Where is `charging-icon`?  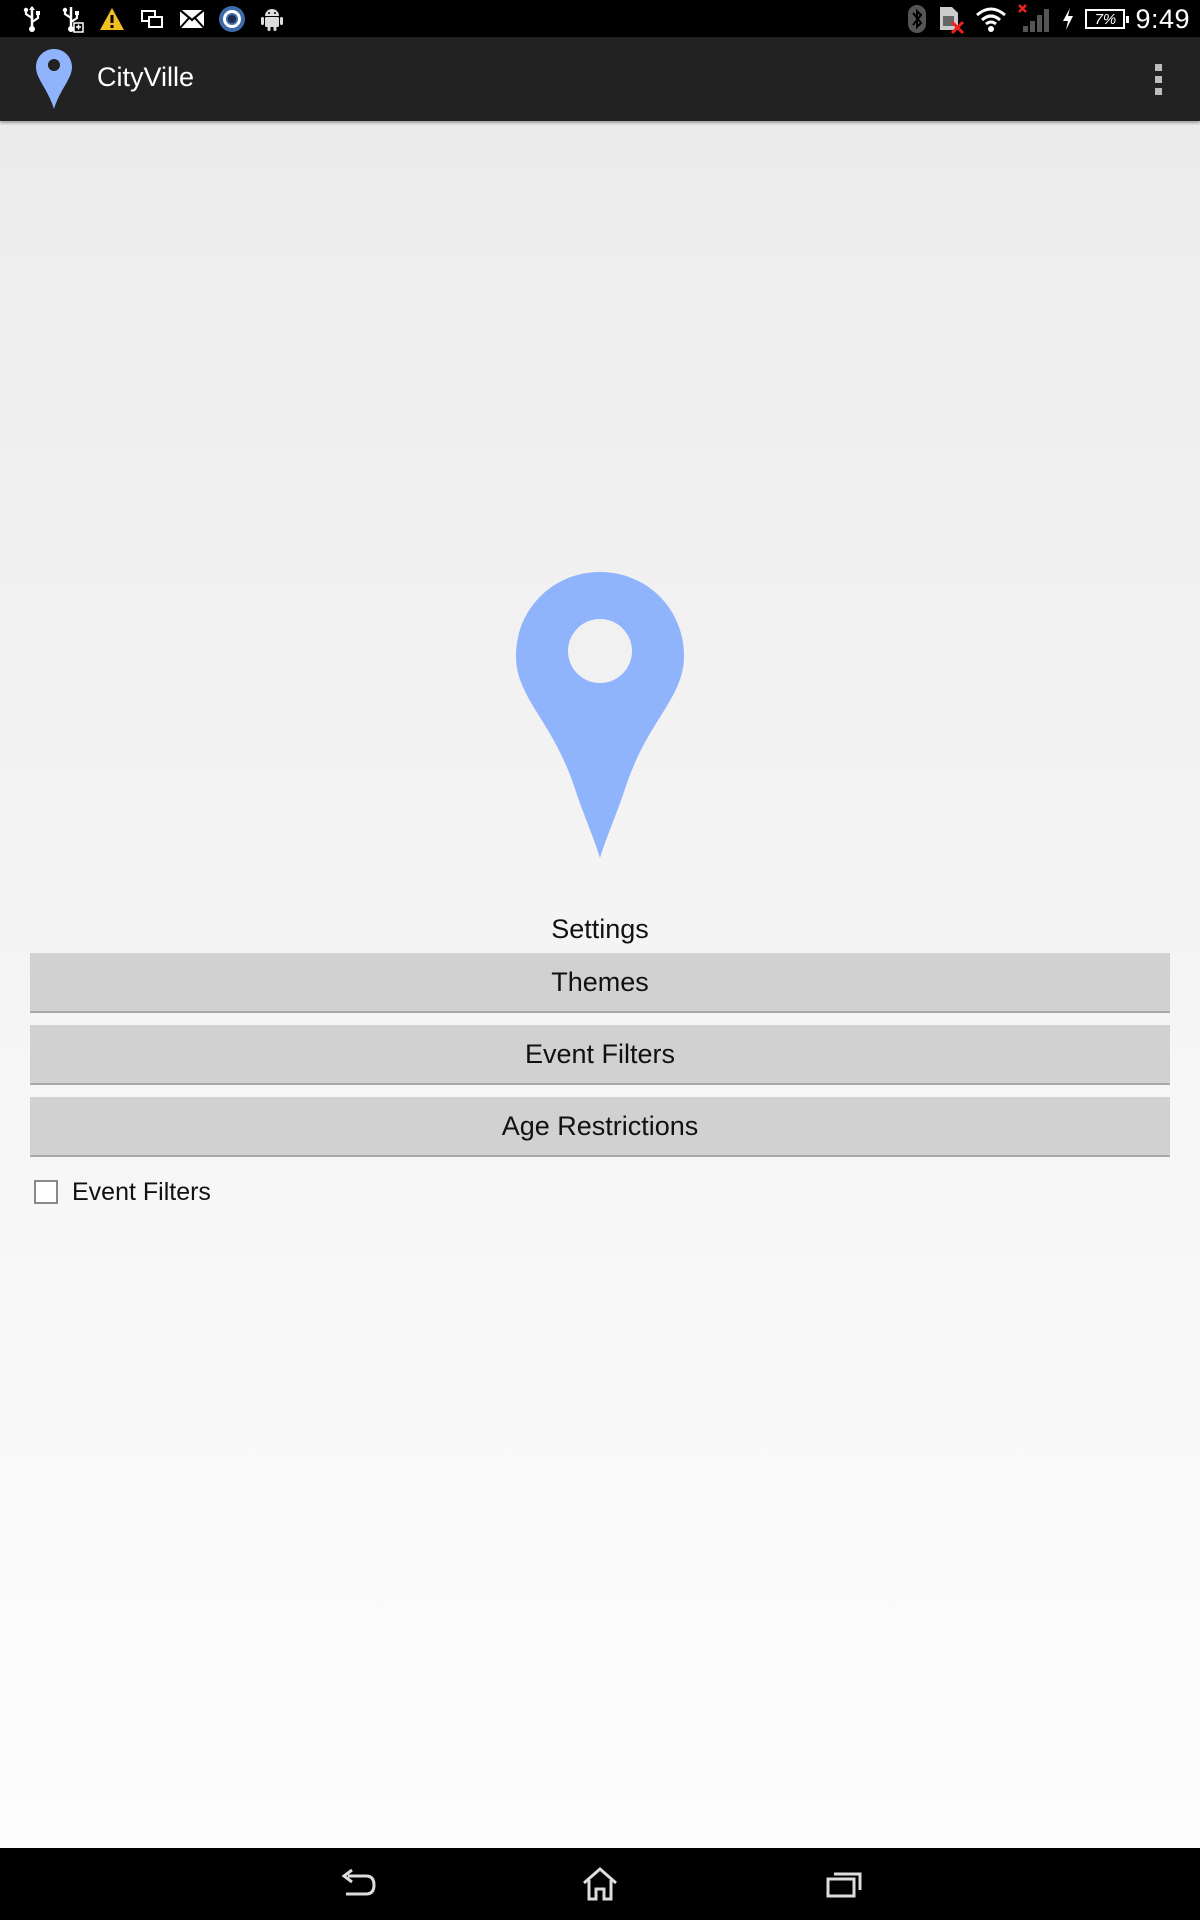
charging-icon is located at coordinates (1068, 19).